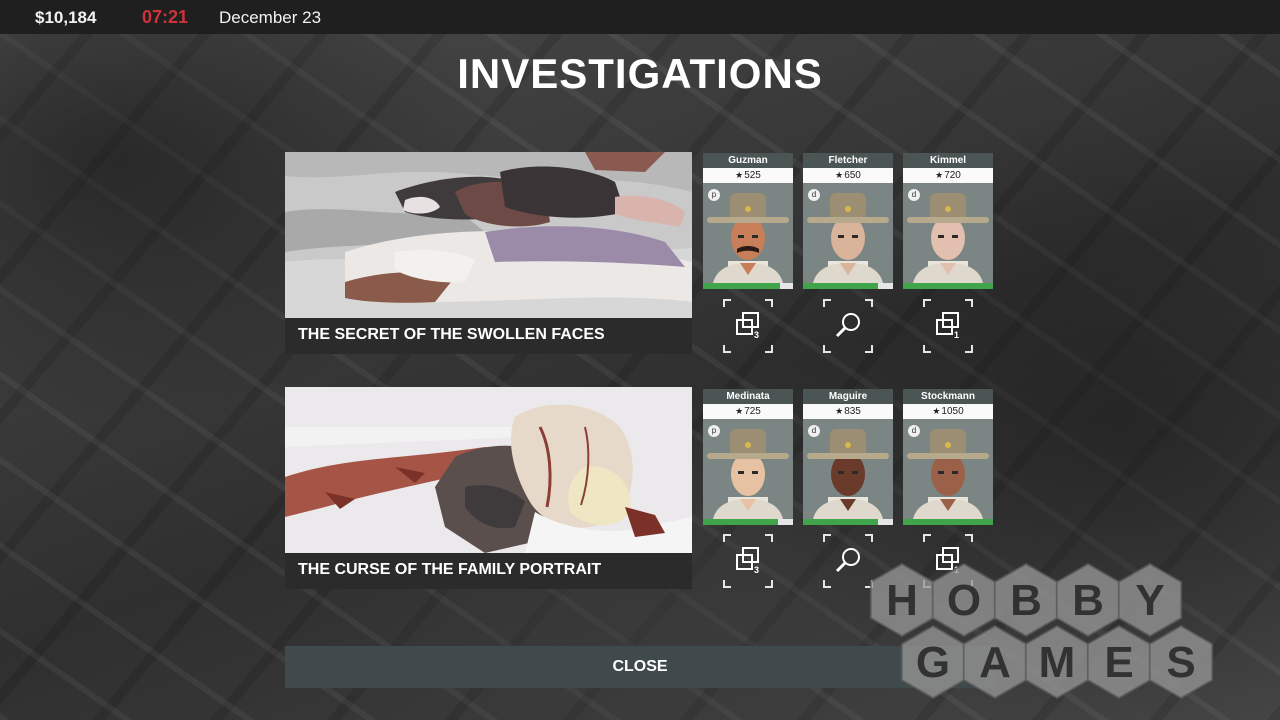 This screenshot has height=720, width=1280. I want to click on logo-letter: O, so click(964, 600).